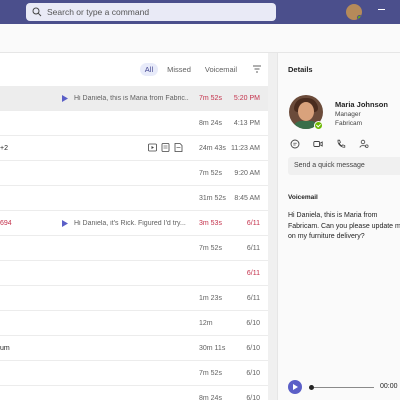  What do you see at coordinates (134, 148) in the screenshot?
I see `call-row: +2 24m 43s 11:23 AM` at bounding box center [134, 148].